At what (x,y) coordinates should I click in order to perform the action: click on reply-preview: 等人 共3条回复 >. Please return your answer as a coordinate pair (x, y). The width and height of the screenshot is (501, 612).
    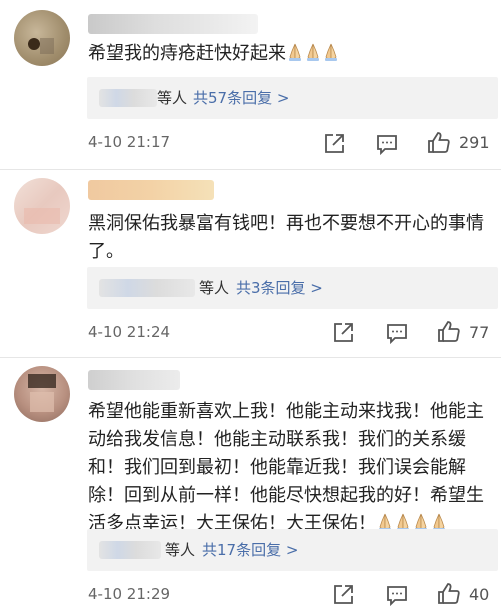
    Looking at the image, I should click on (292, 288).